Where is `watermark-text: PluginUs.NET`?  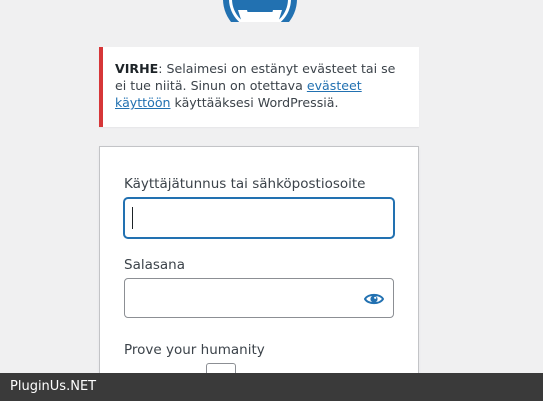
watermark-text: PluginUs.NET is located at coordinates (53, 386).